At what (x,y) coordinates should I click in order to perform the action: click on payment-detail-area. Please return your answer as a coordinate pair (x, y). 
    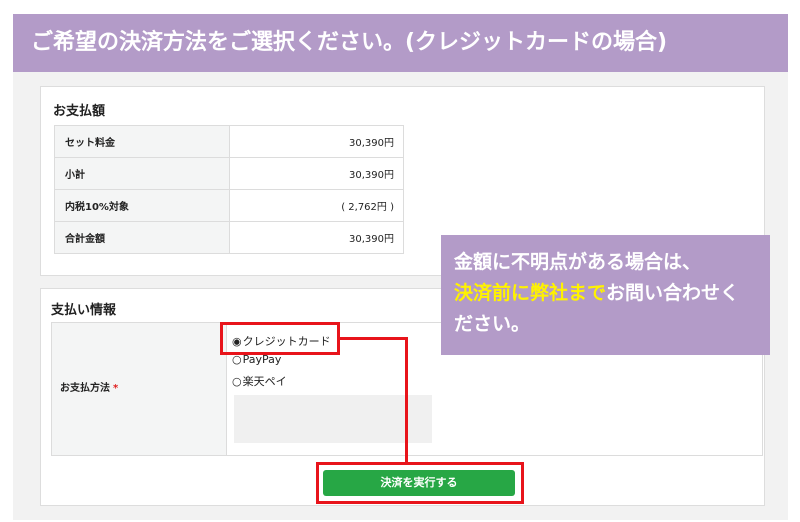
    Looking at the image, I should click on (333, 419).